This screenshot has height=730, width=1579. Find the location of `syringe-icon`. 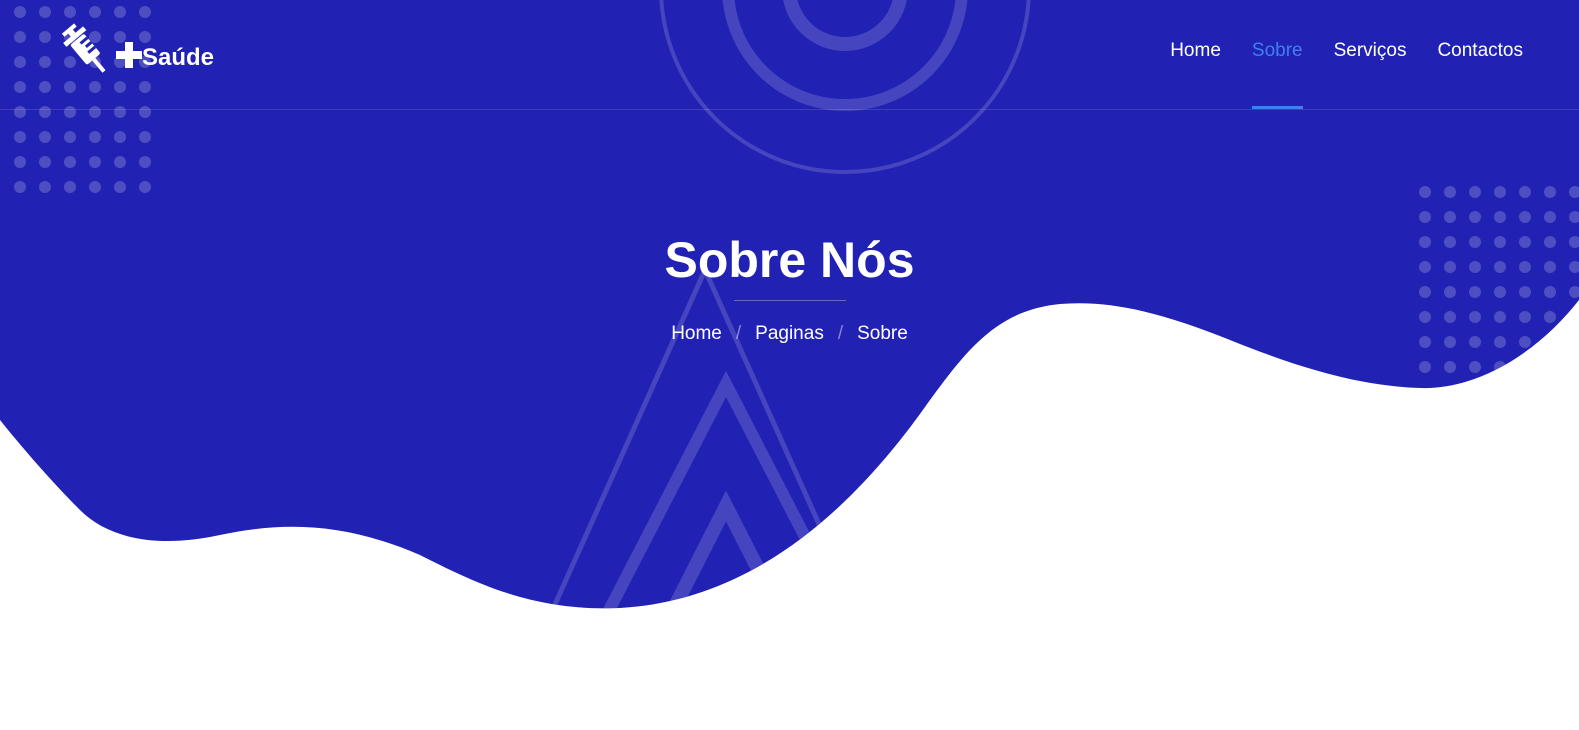

syringe-icon is located at coordinates (83, 48).